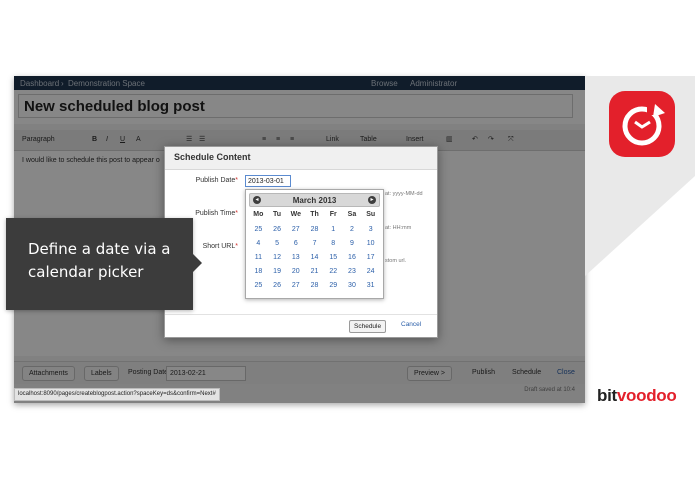 This screenshot has height=494, width=695. I want to click on calendar-day: 16, so click(352, 257).